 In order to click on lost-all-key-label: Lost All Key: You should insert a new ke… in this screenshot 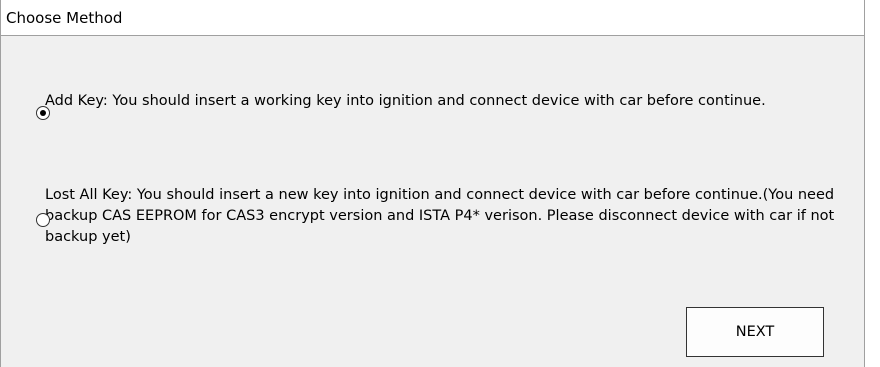, I will do `click(440, 216)`.